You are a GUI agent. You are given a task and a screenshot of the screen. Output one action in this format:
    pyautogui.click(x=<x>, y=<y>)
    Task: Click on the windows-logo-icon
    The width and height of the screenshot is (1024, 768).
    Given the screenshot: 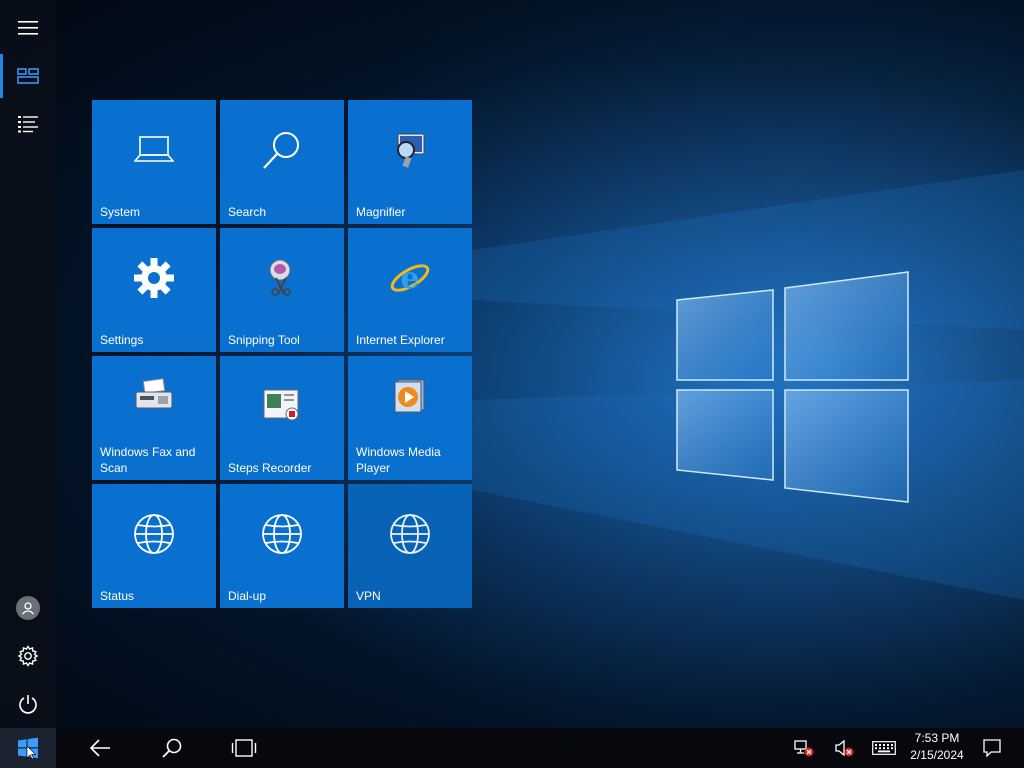 What is the action you would take?
    pyautogui.click(x=28, y=748)
    